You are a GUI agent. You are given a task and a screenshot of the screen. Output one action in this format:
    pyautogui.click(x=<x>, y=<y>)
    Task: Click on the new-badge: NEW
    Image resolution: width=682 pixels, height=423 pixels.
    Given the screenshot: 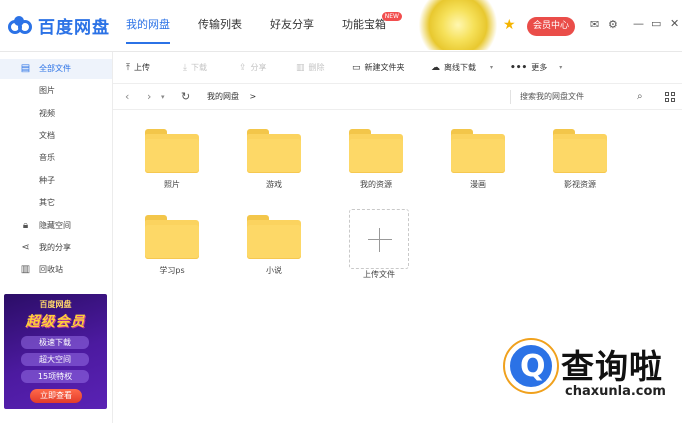 What is the action you would take?
    pyautogui.click(x=391, y=16)
    